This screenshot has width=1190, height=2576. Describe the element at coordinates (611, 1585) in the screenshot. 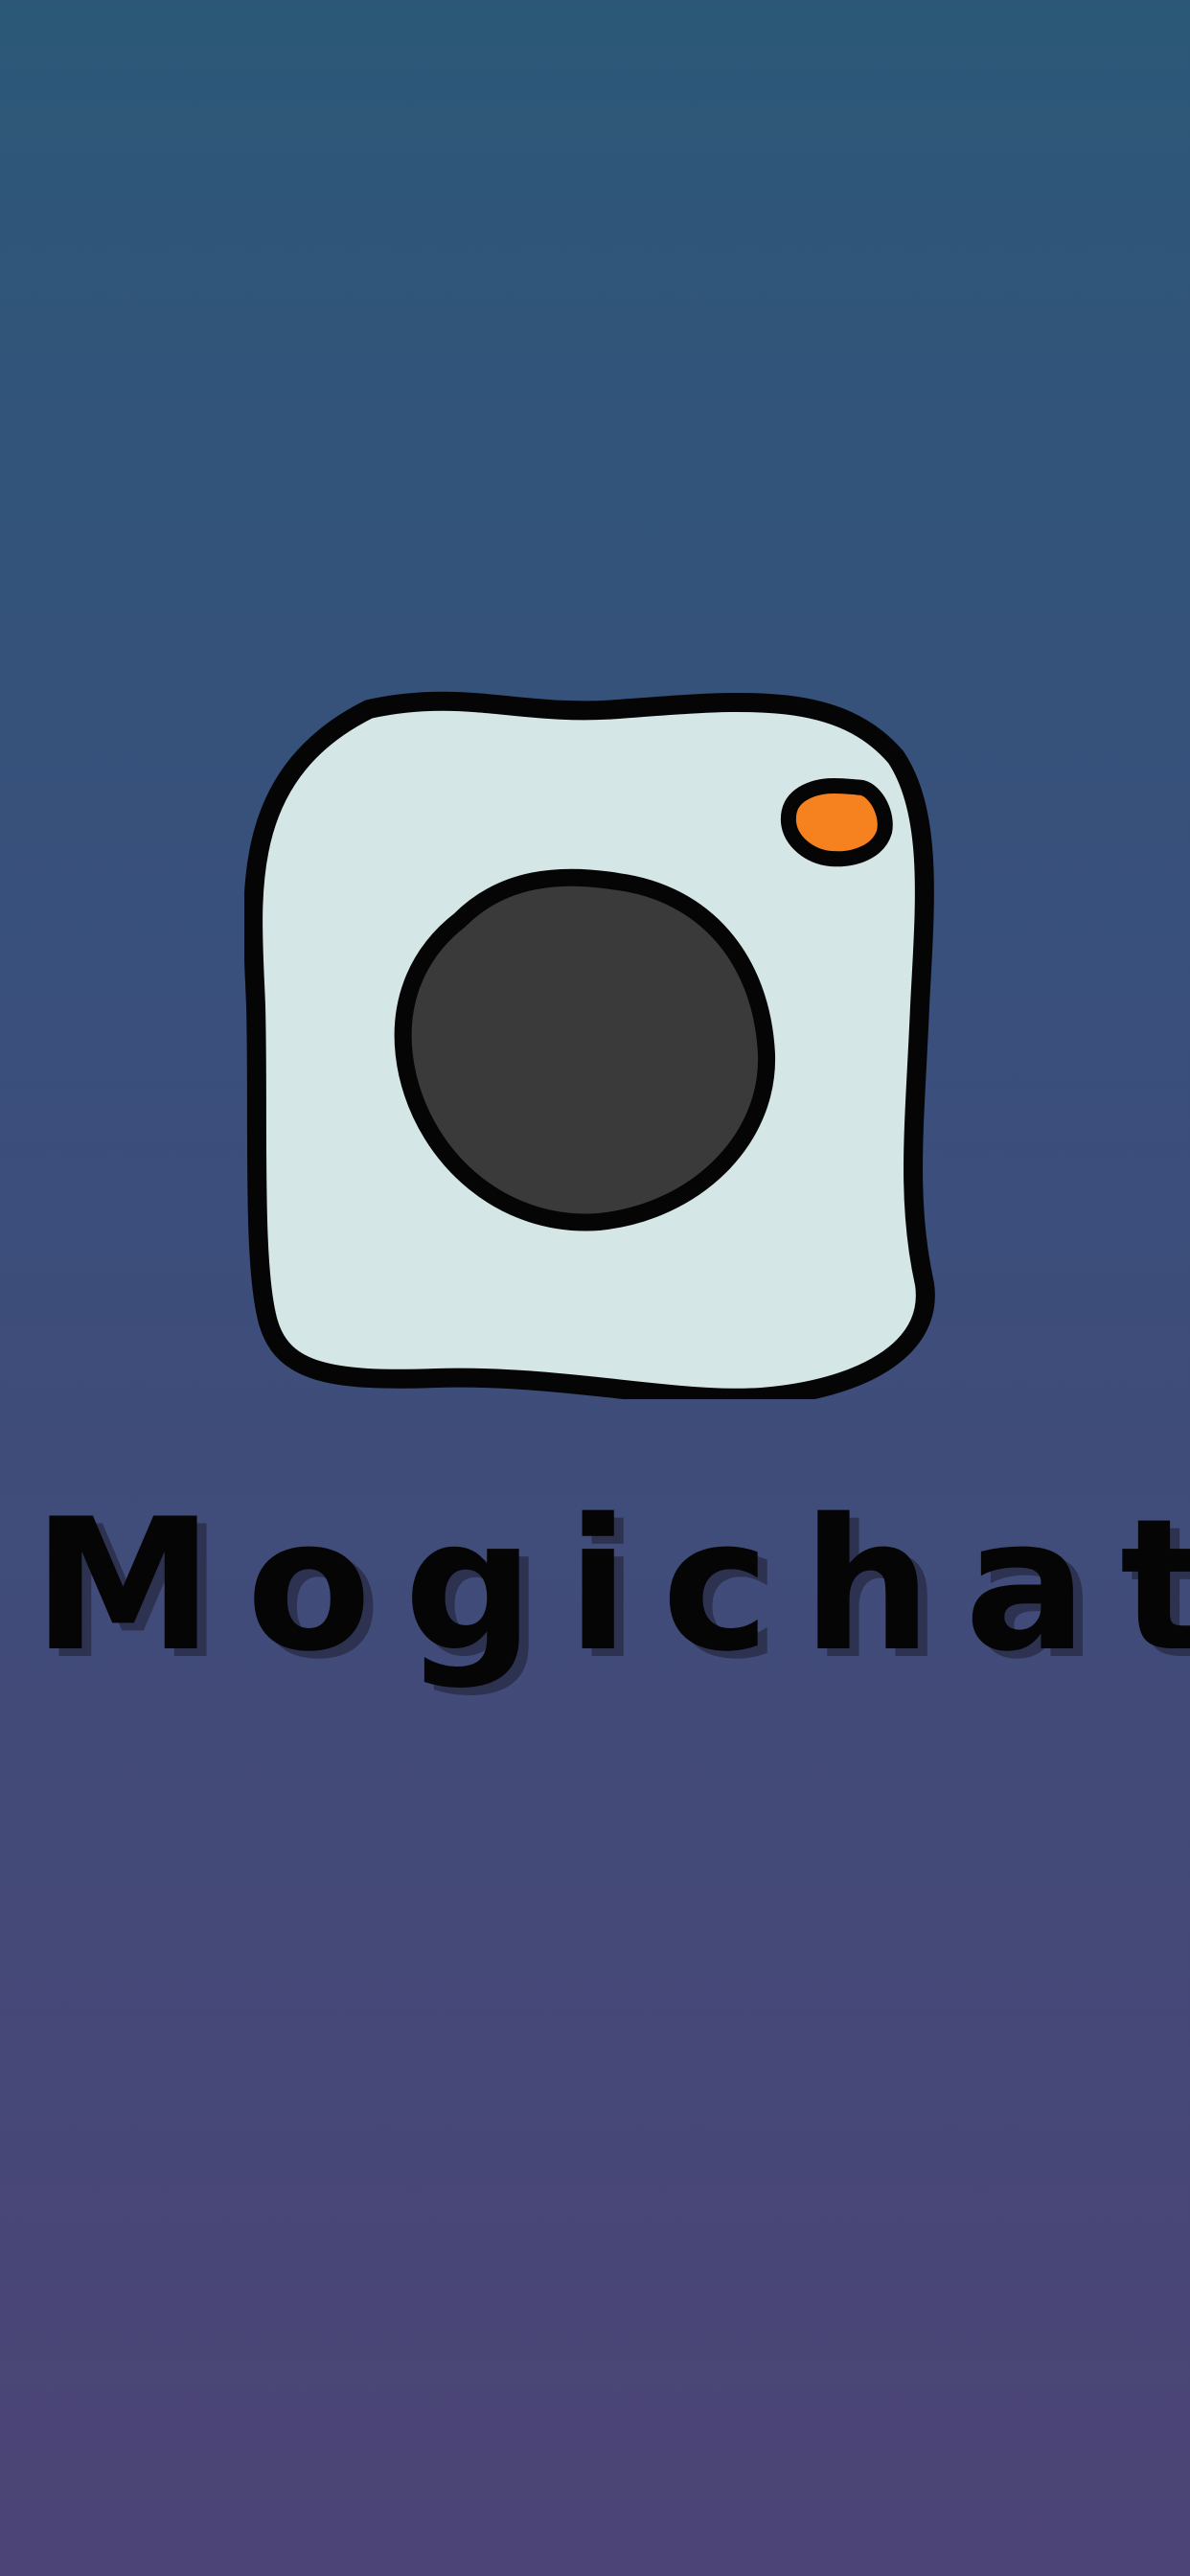

I see `app-name-title: Mogichat` at that location.